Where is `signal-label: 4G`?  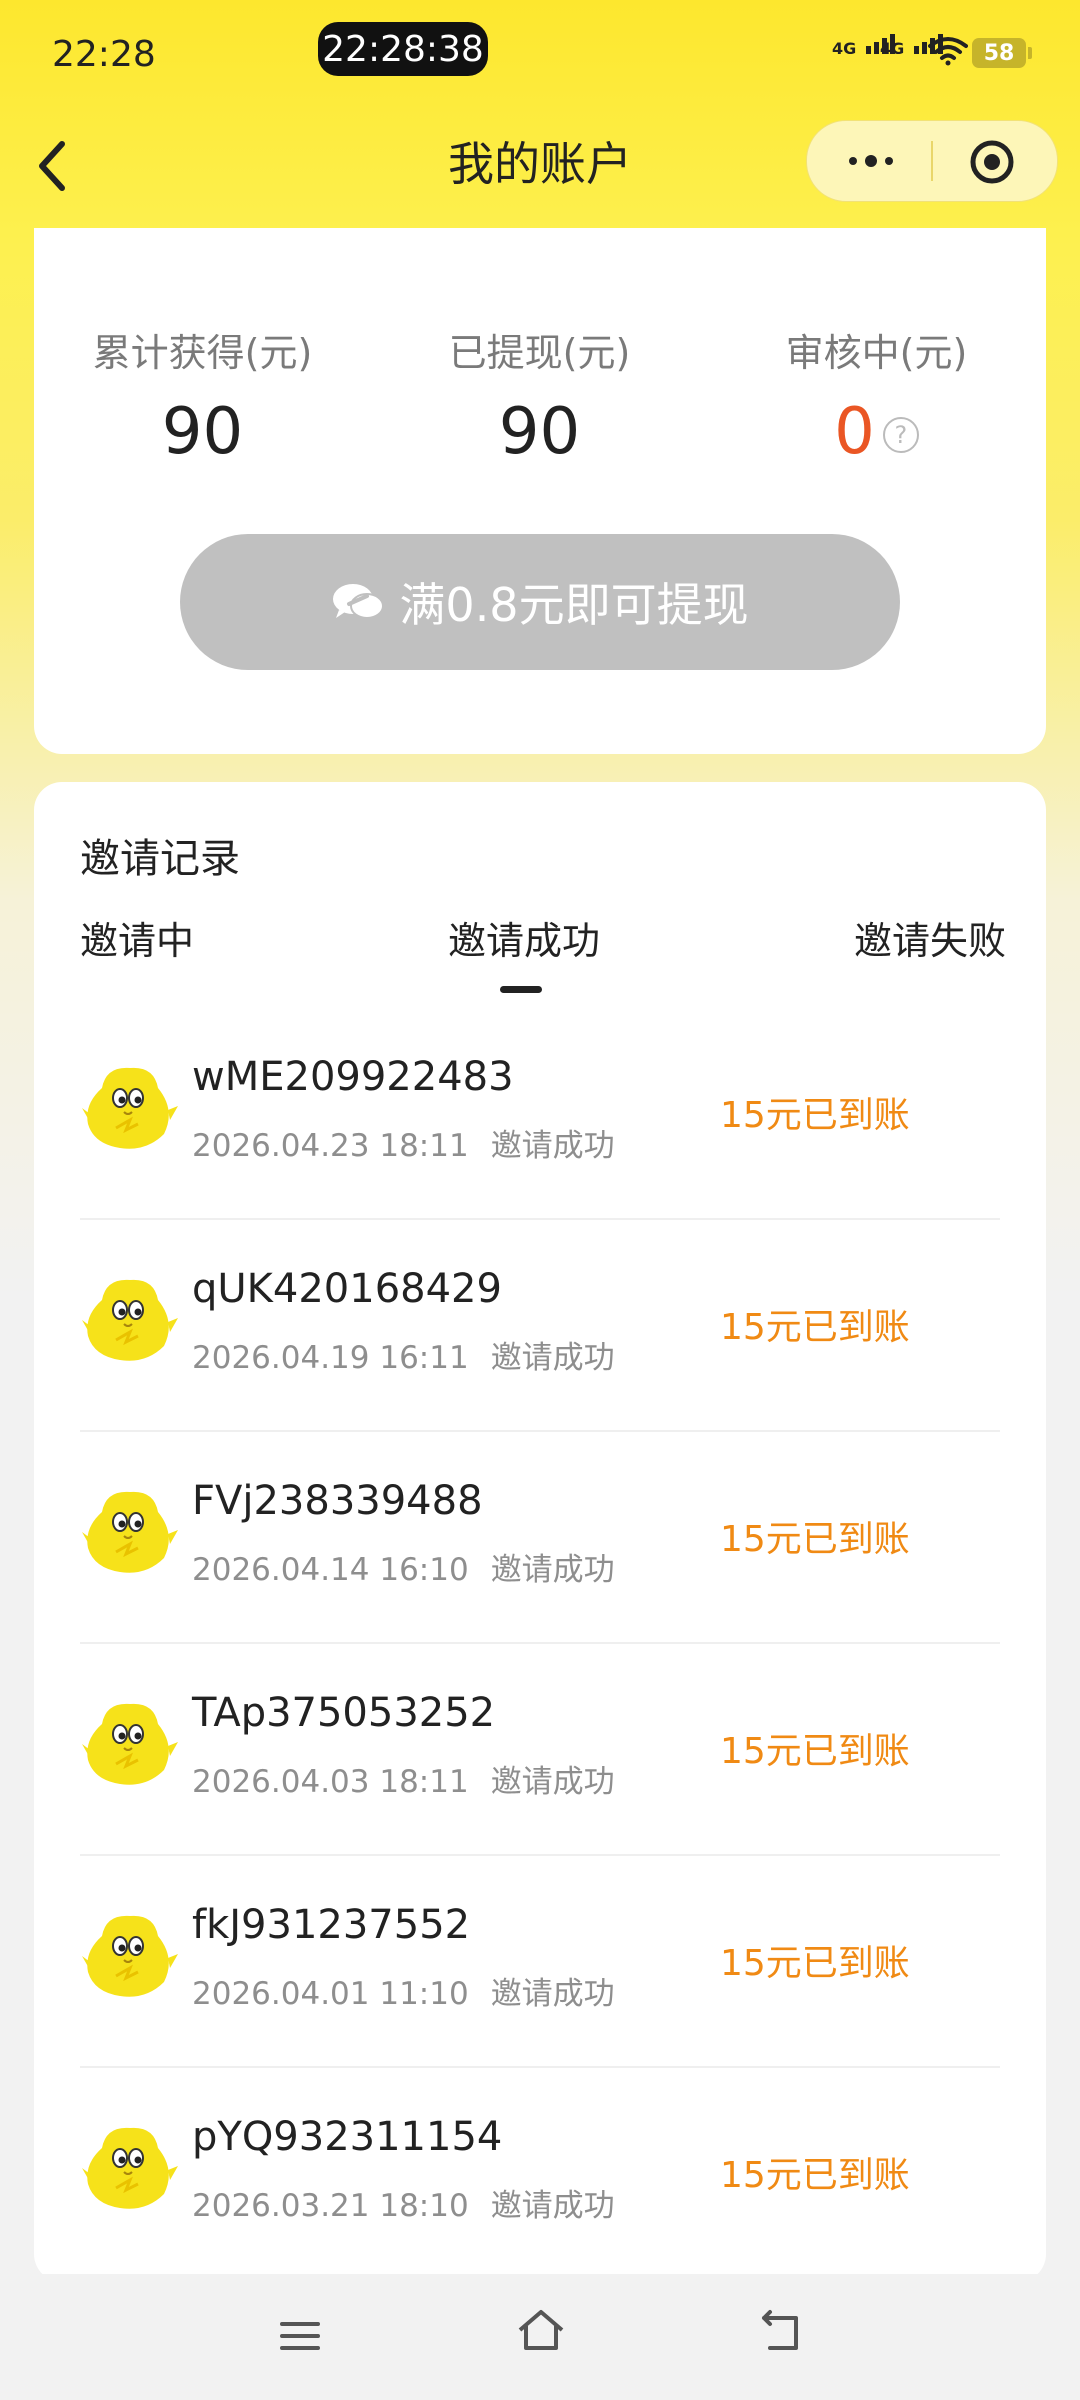
signal-label: 4G is located at coordinates (844, 48).